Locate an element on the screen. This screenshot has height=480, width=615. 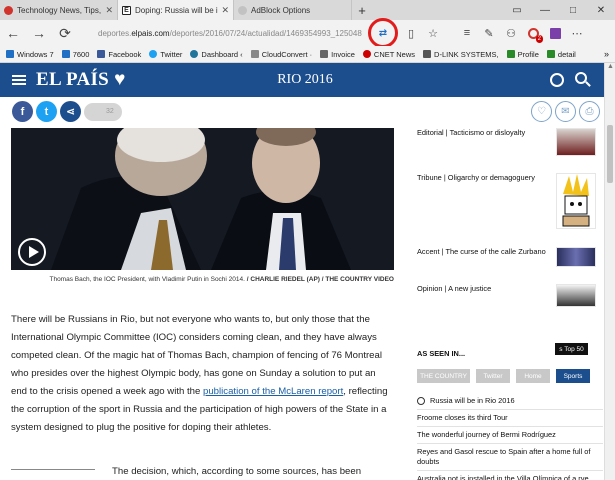
minimize-icon: — is located at coordinates (545, 10).